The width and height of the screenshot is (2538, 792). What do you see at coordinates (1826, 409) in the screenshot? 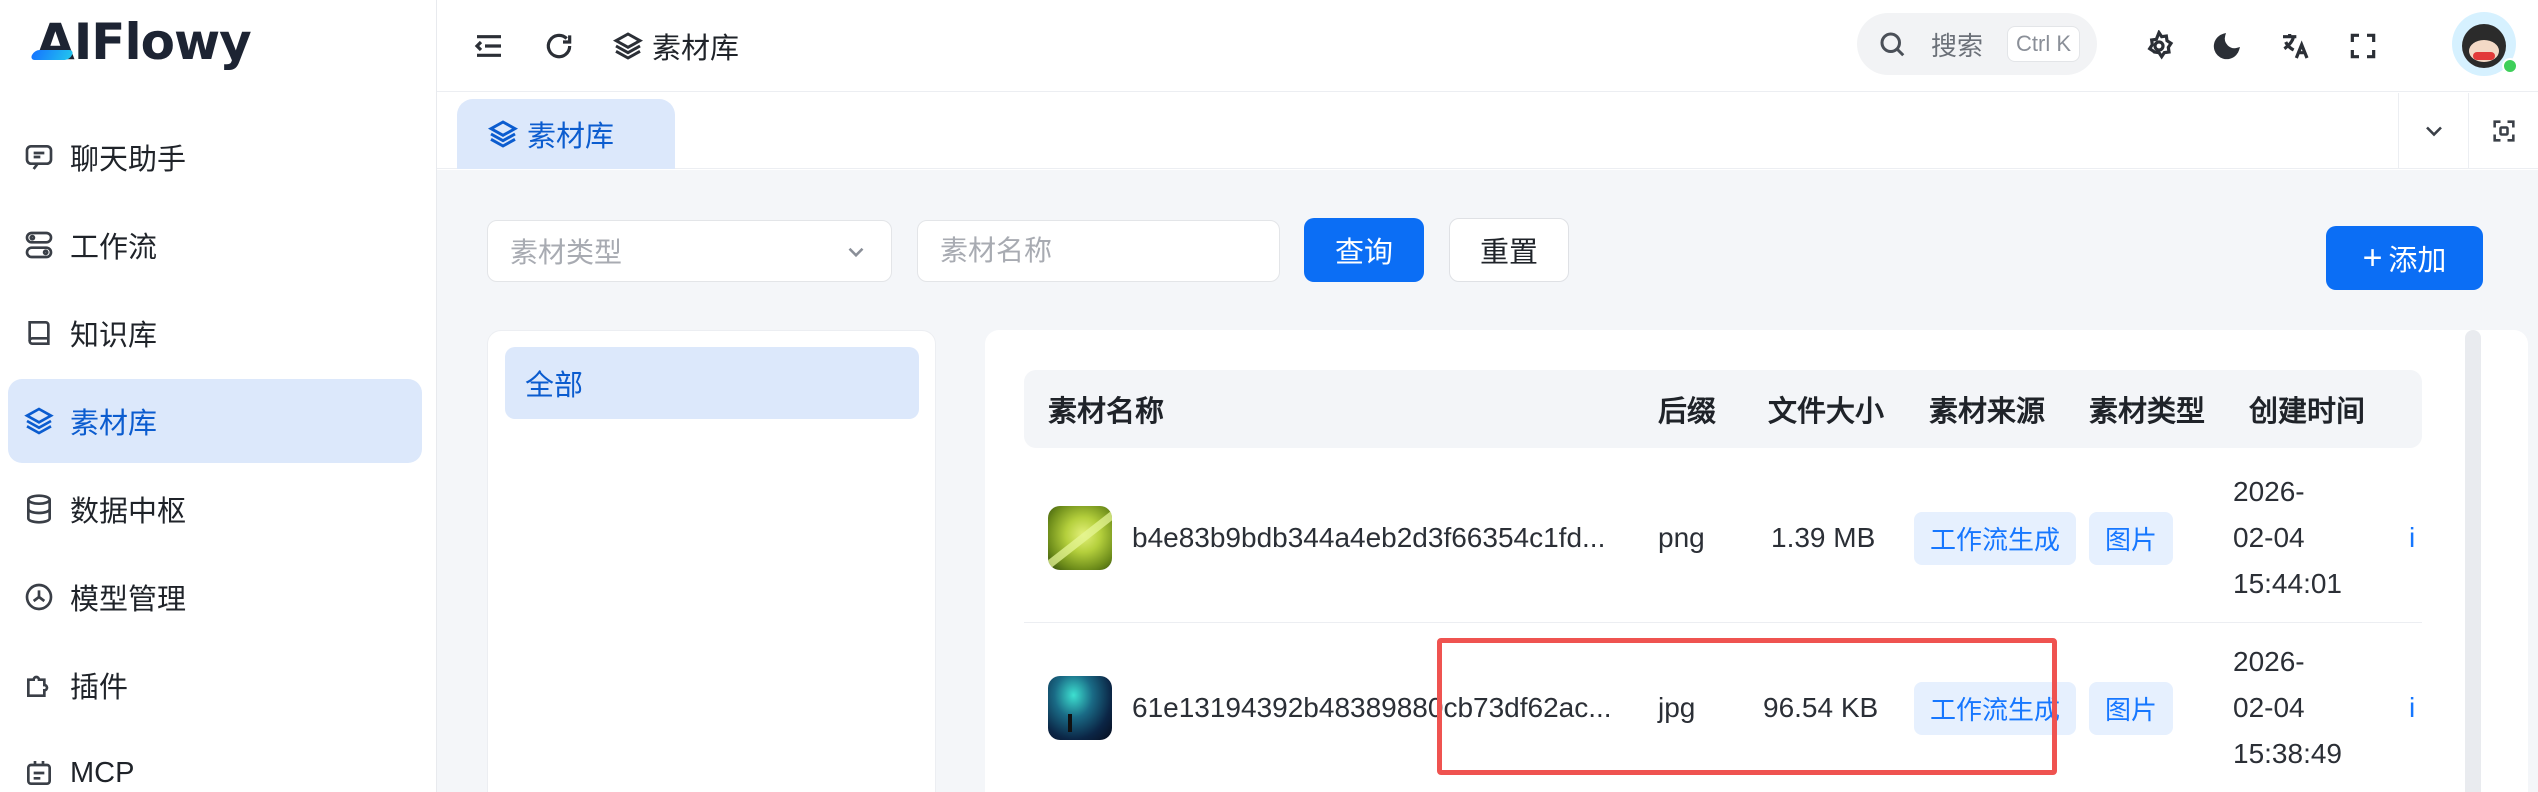
I see `column-header-size: 文件大小` at bounding box center [1826, 409].